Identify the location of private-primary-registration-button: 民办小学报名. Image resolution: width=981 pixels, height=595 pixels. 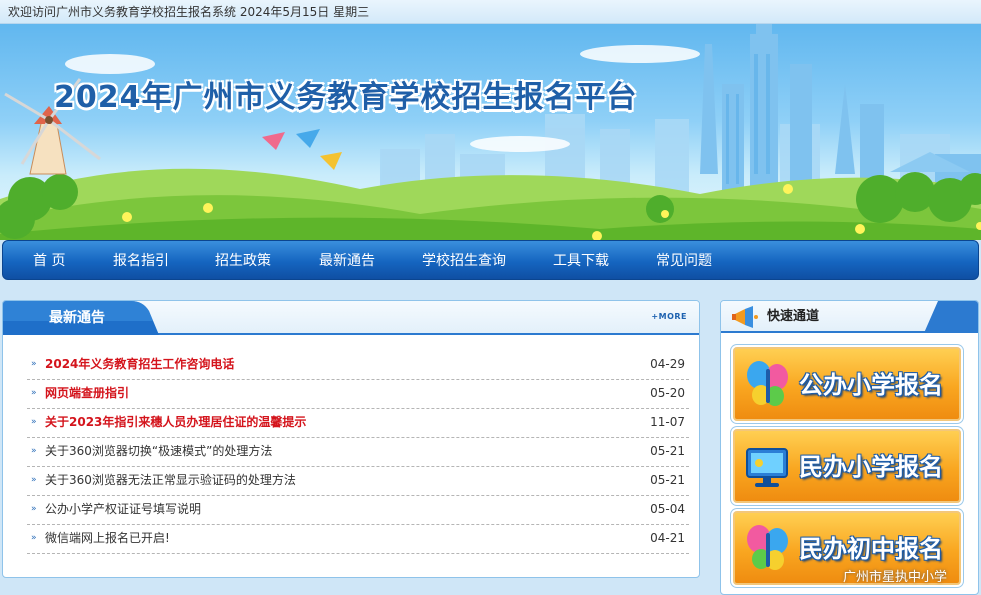
(847, 466).